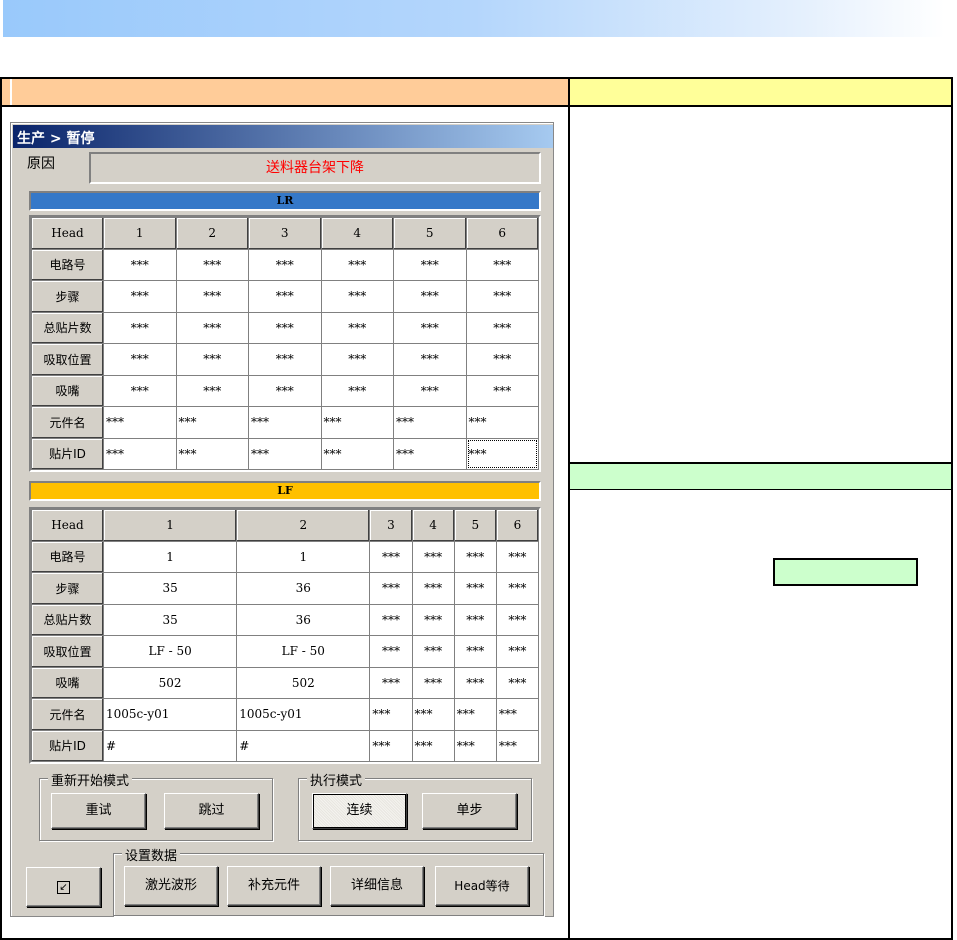 The width and height of the screenshot is (957, 940). Describe the element at coordinates (171, 886) in the screenshot. I see `laser-waveform-button: 激光波形` at that location.